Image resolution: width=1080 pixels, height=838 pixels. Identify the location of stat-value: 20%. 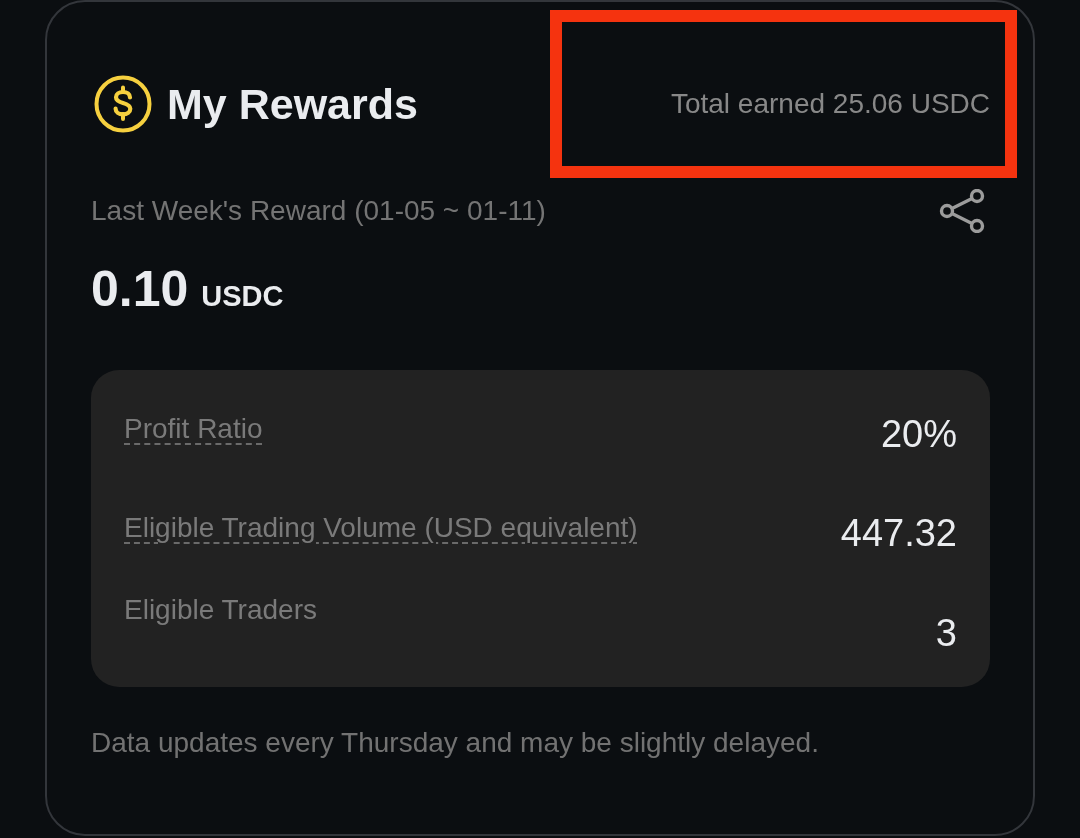
(918, 434).